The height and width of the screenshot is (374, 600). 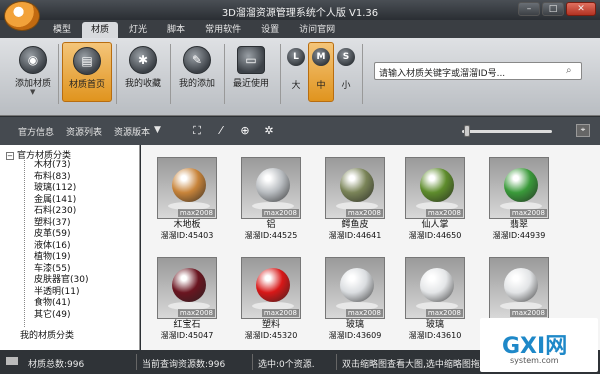 I want to click on material-name: 铝, so click(x=271, y=225).